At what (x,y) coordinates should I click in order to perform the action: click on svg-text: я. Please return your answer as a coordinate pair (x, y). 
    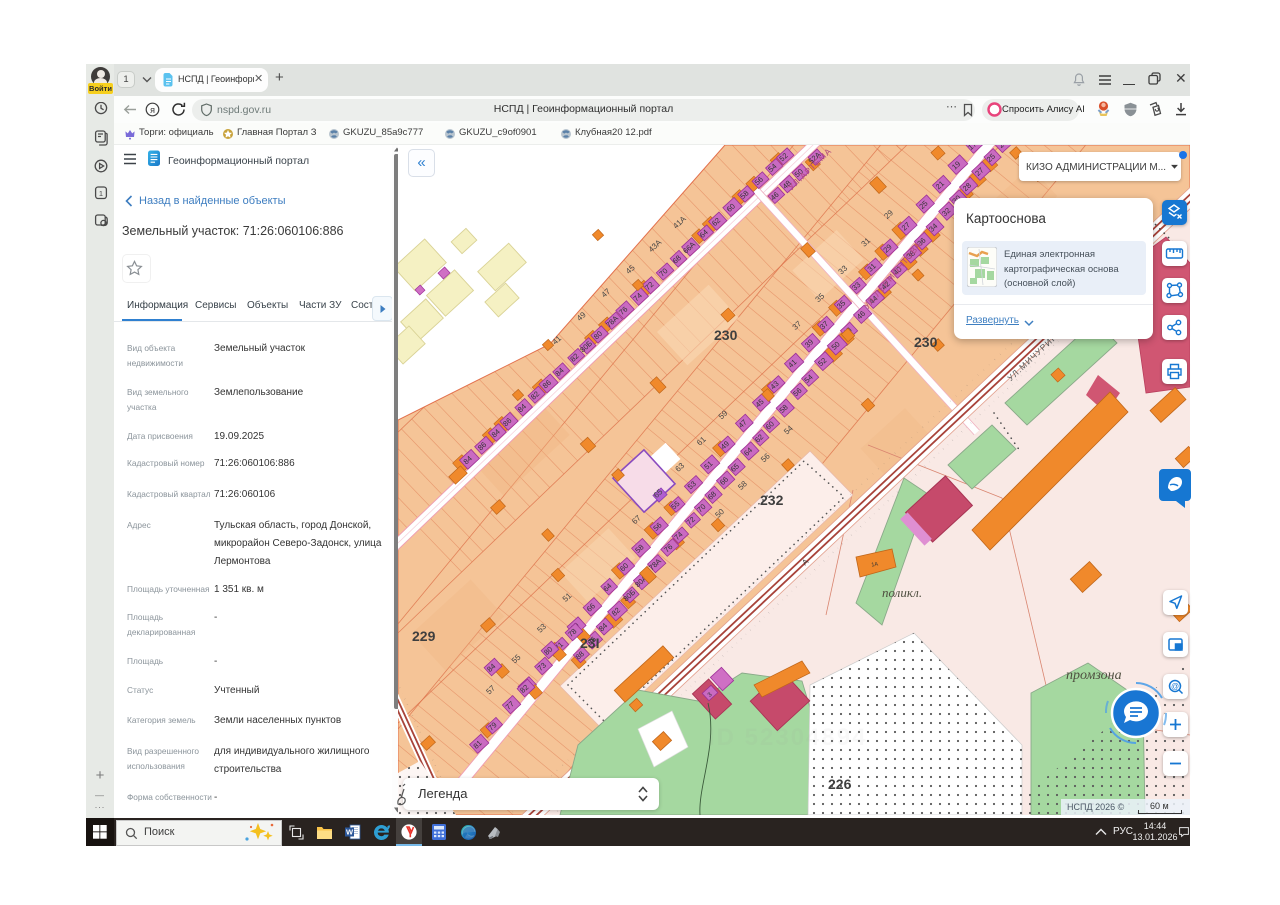
    Looking at the image, I should click on (152, 110).